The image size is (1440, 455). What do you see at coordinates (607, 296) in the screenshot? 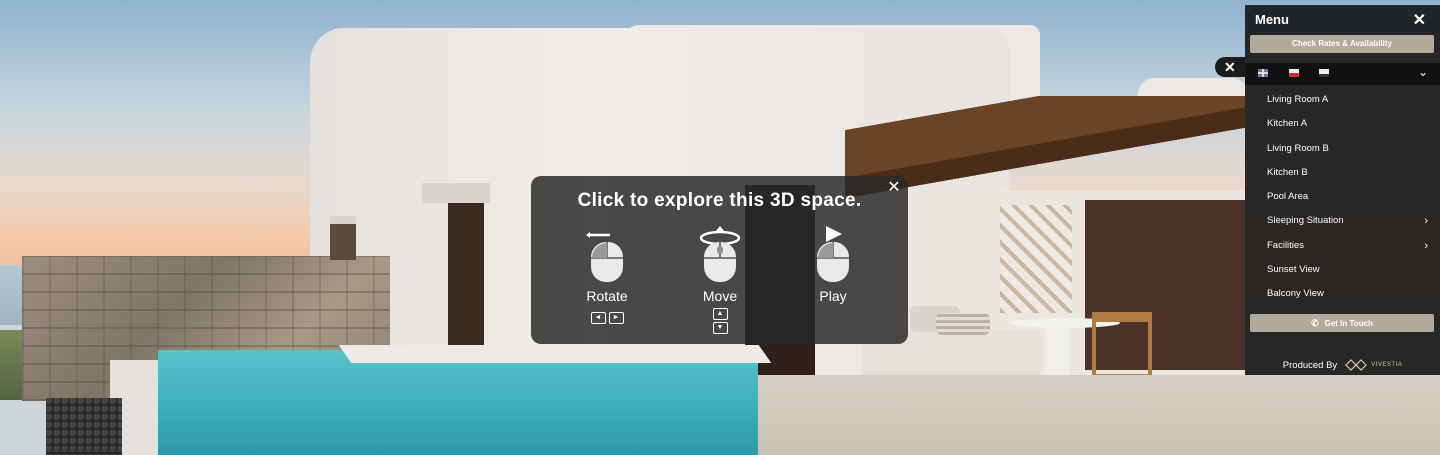
I see `rotate-label: Rotate` at bounding box center [607, 296].